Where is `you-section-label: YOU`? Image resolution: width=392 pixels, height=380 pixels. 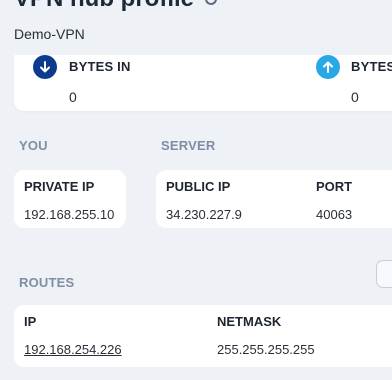
you-section-label: YOU is located at coordinates (33, 145).